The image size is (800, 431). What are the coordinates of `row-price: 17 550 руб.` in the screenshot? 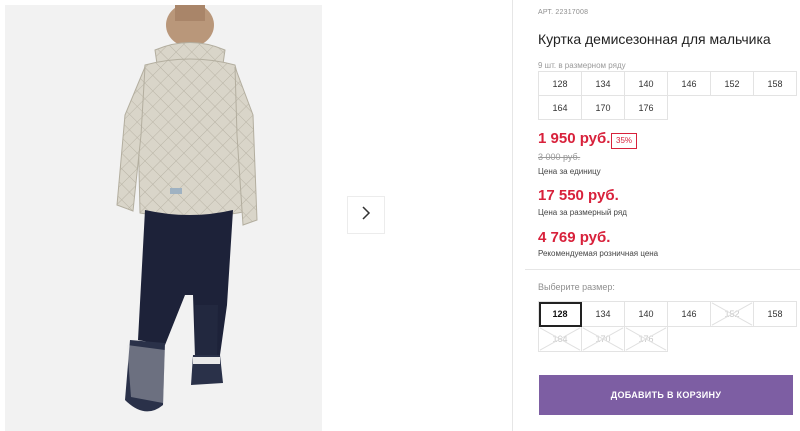 It's located at (578, 195).